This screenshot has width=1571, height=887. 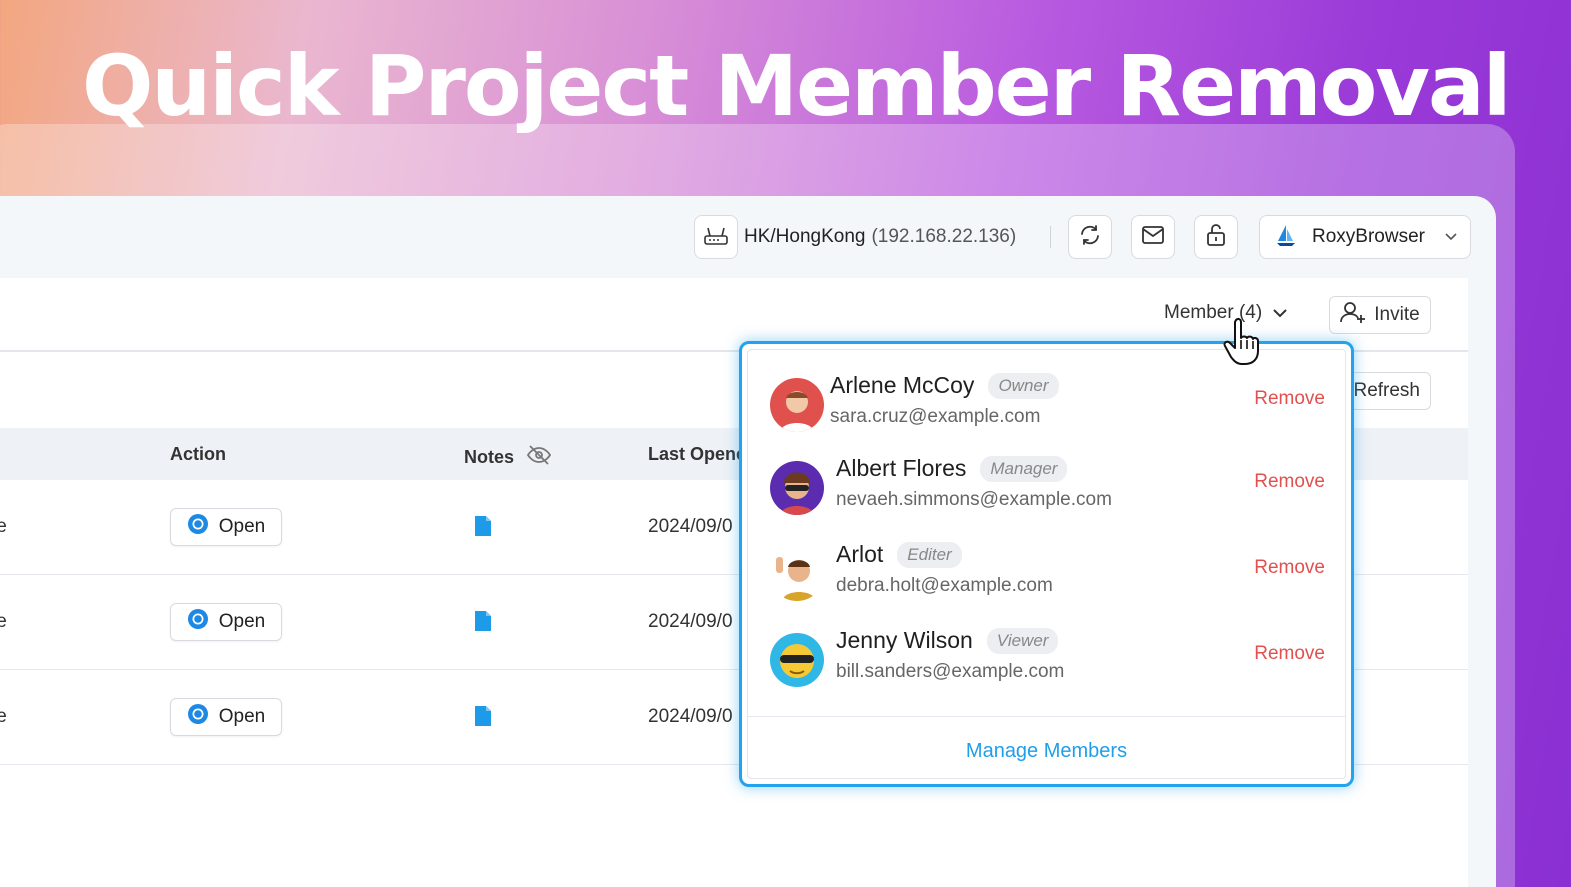 What do you see at coordinates (1022, 640) in the screenshot?
I see `role-badge: Viewer` at bounding box center [1022, 640].